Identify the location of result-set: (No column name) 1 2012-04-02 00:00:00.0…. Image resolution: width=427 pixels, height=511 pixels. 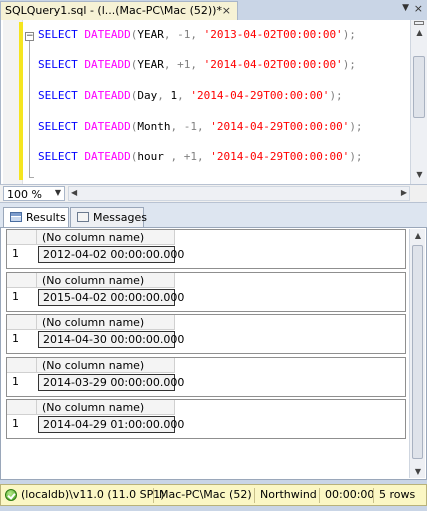
(206, 249).